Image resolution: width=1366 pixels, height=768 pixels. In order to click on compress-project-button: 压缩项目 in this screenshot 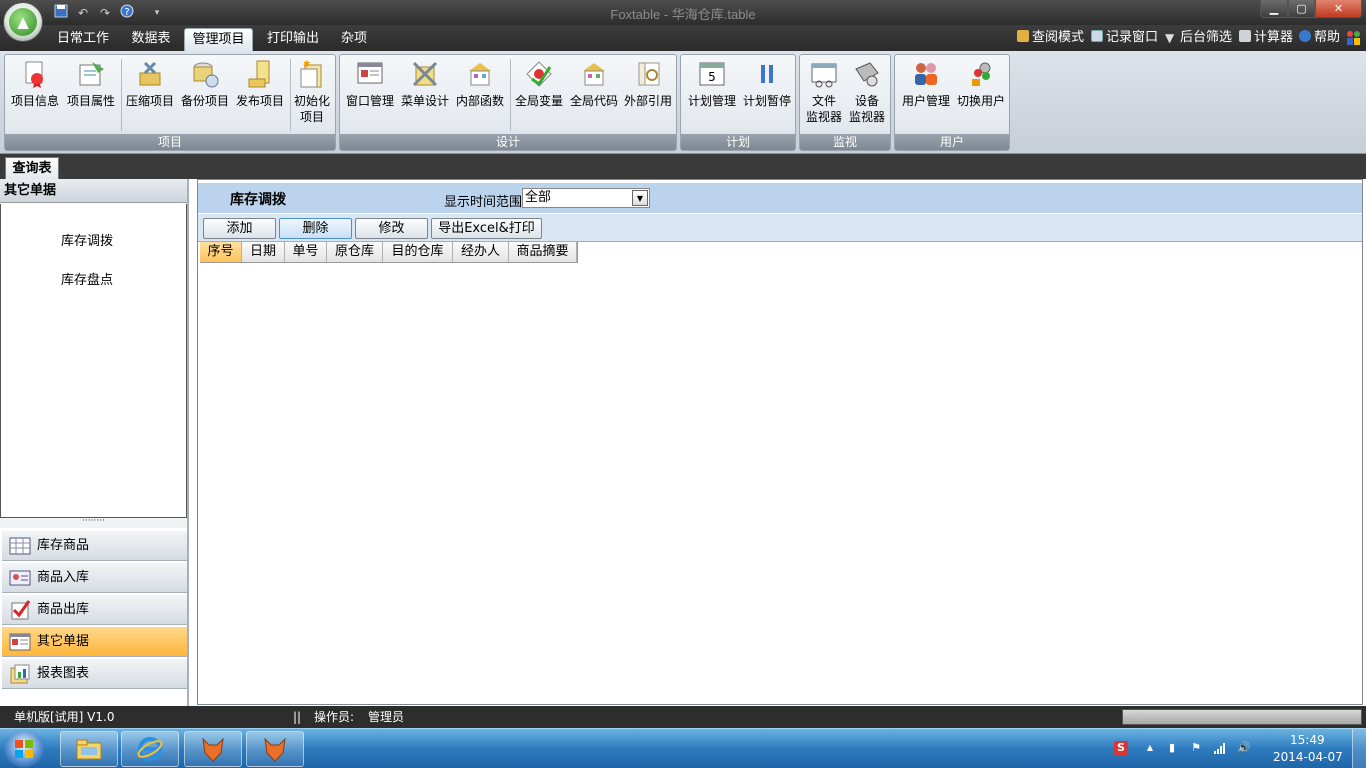, I will do `click(150, 96)`.